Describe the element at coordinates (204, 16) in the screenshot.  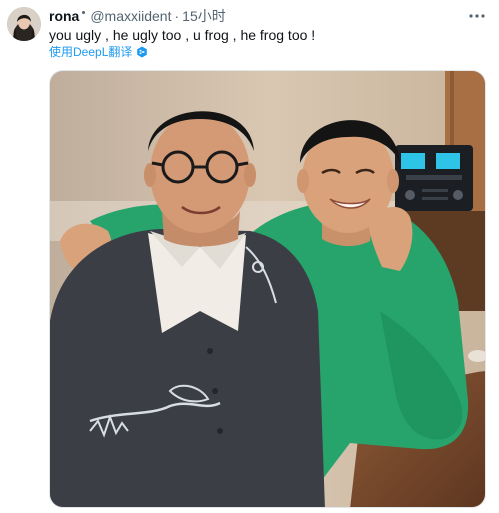
I see `timestamp: 15小时` at that location.